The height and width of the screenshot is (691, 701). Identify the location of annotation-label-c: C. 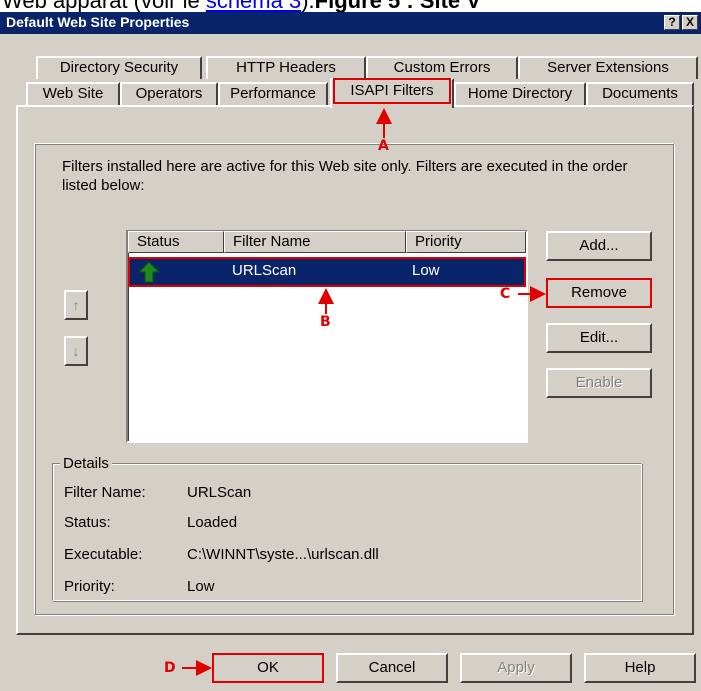
(505, 294).